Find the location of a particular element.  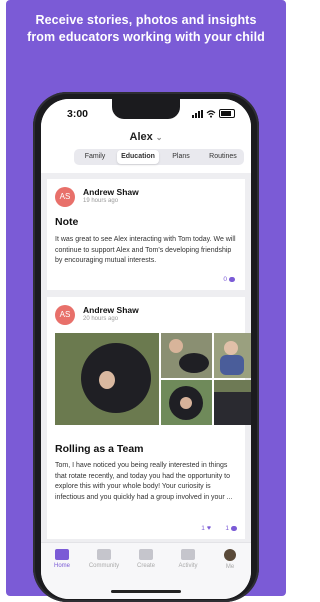

status-icons is located at coordinates (213, 113).